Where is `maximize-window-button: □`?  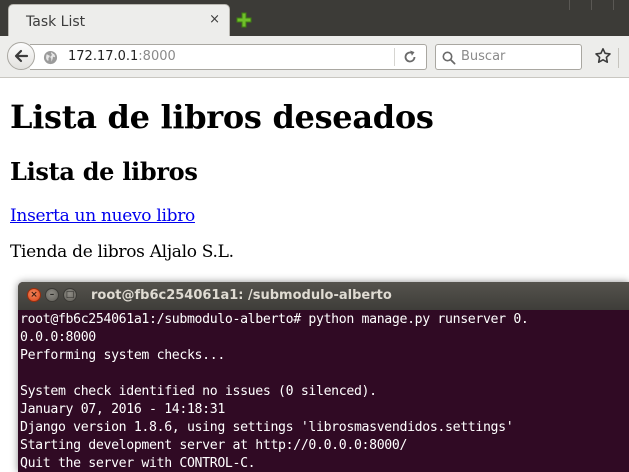 maximize-window-button: □ is located at coordinates (70, 295).